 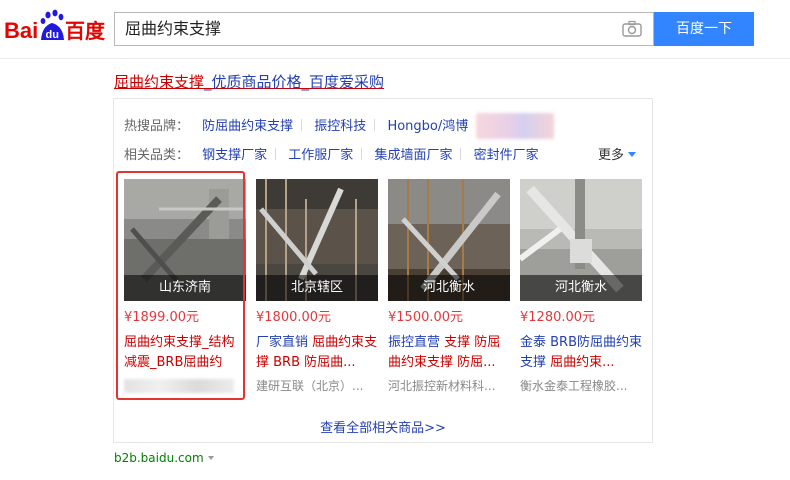 What do you see at coordinates (85, 31) in the screenshot?
I see `logo-cn: 百度` at bounding box center [85, 31].